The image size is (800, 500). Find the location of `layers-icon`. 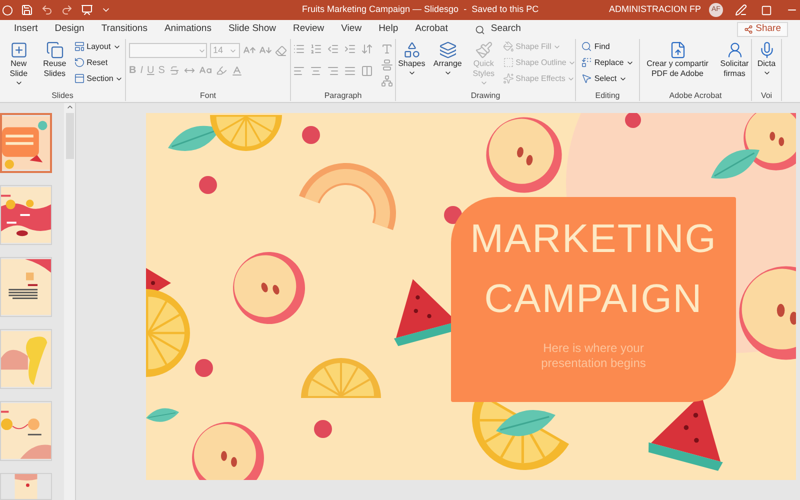

layers-icon is located at coordinates (447, 50).